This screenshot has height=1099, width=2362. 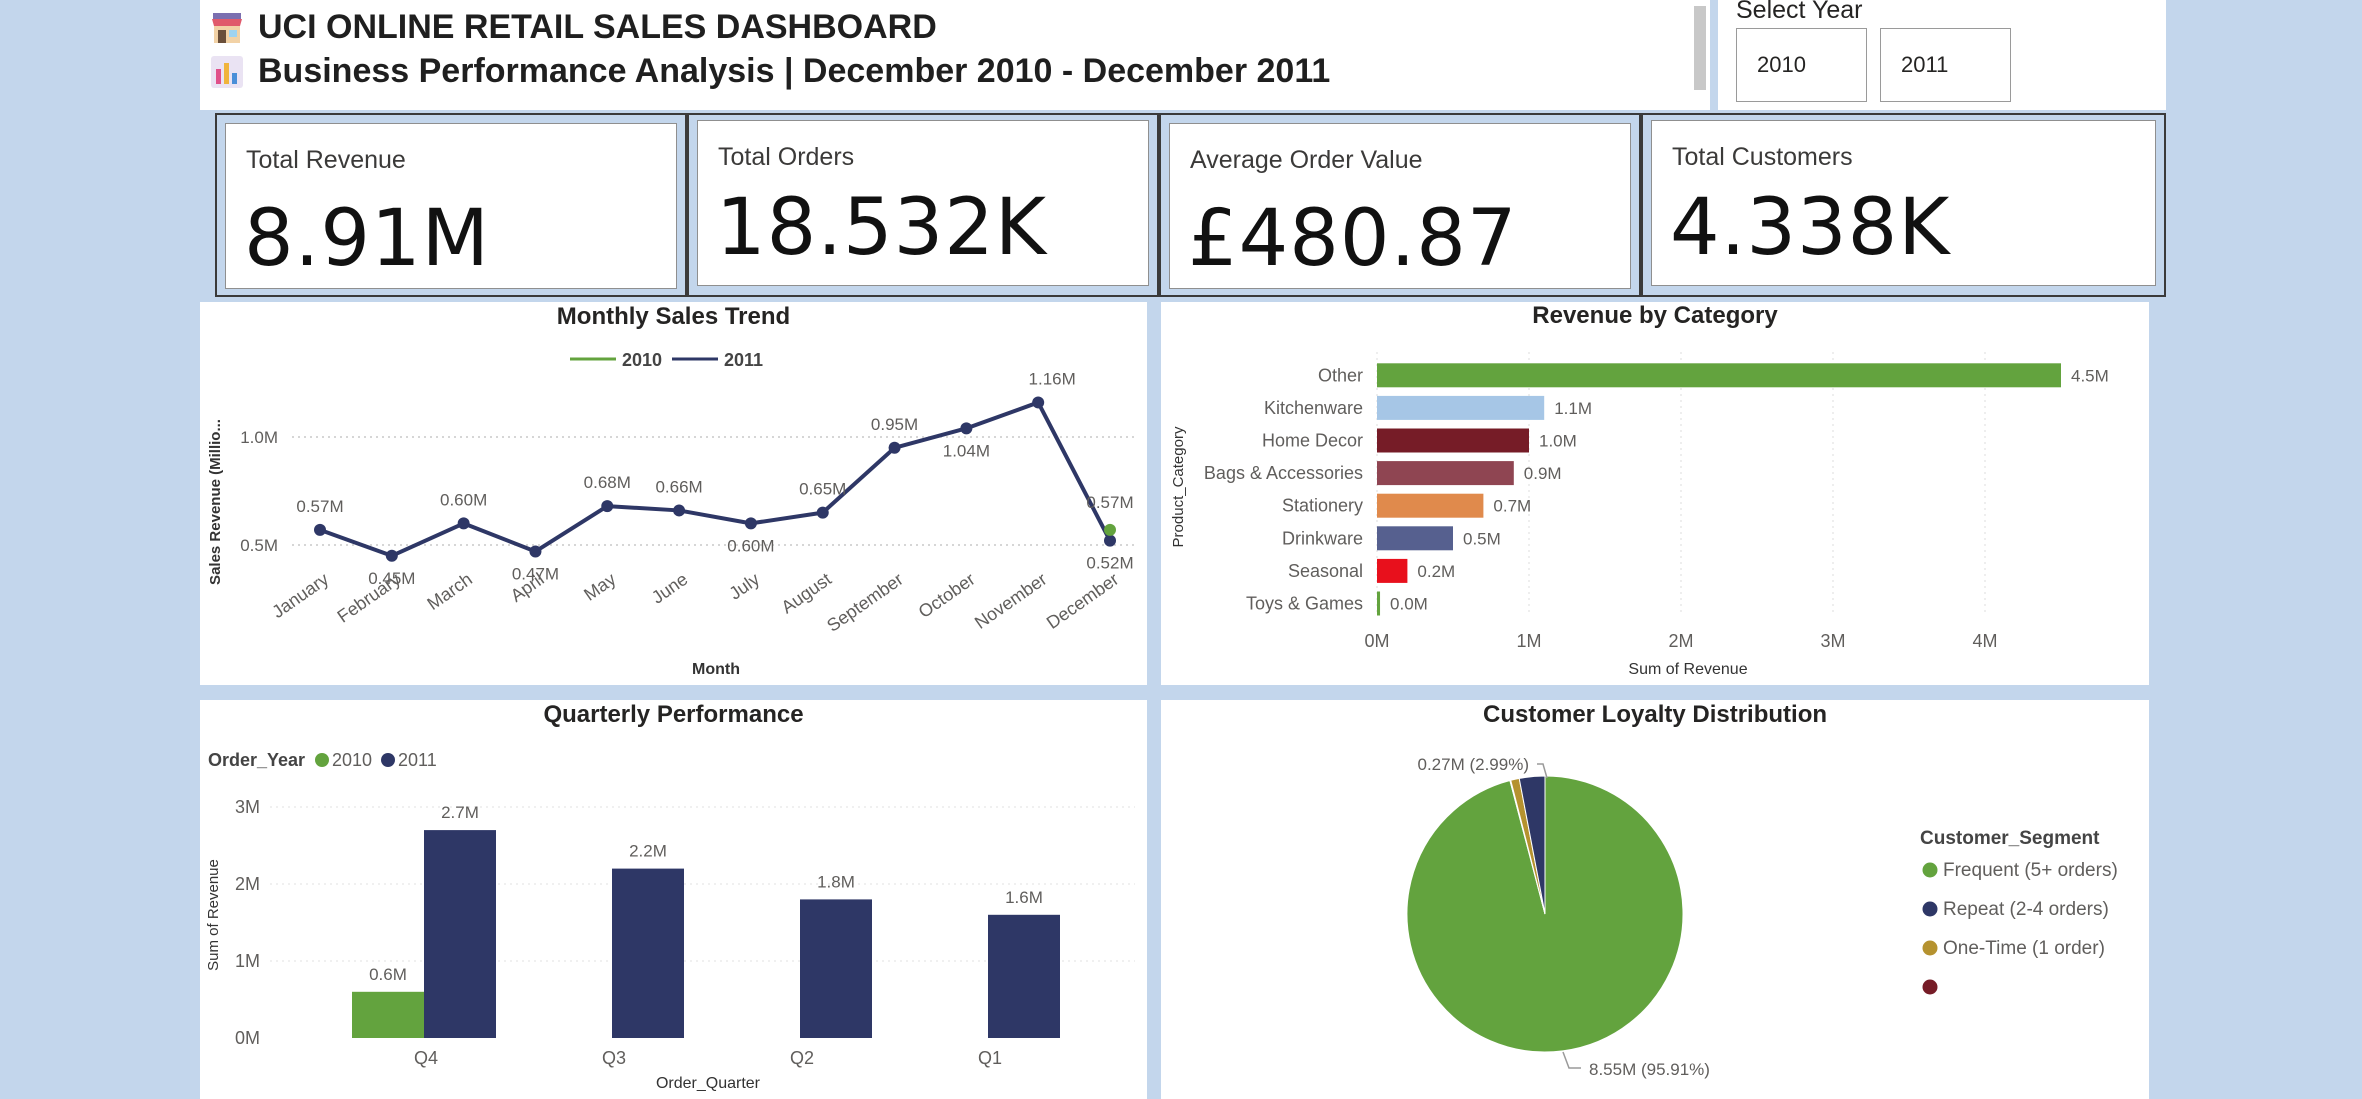 What do you see at coordinates (1283, 473) in the screenshot?
I see `category-label: Bags & Accessories` at bounding box center [1283, 473].